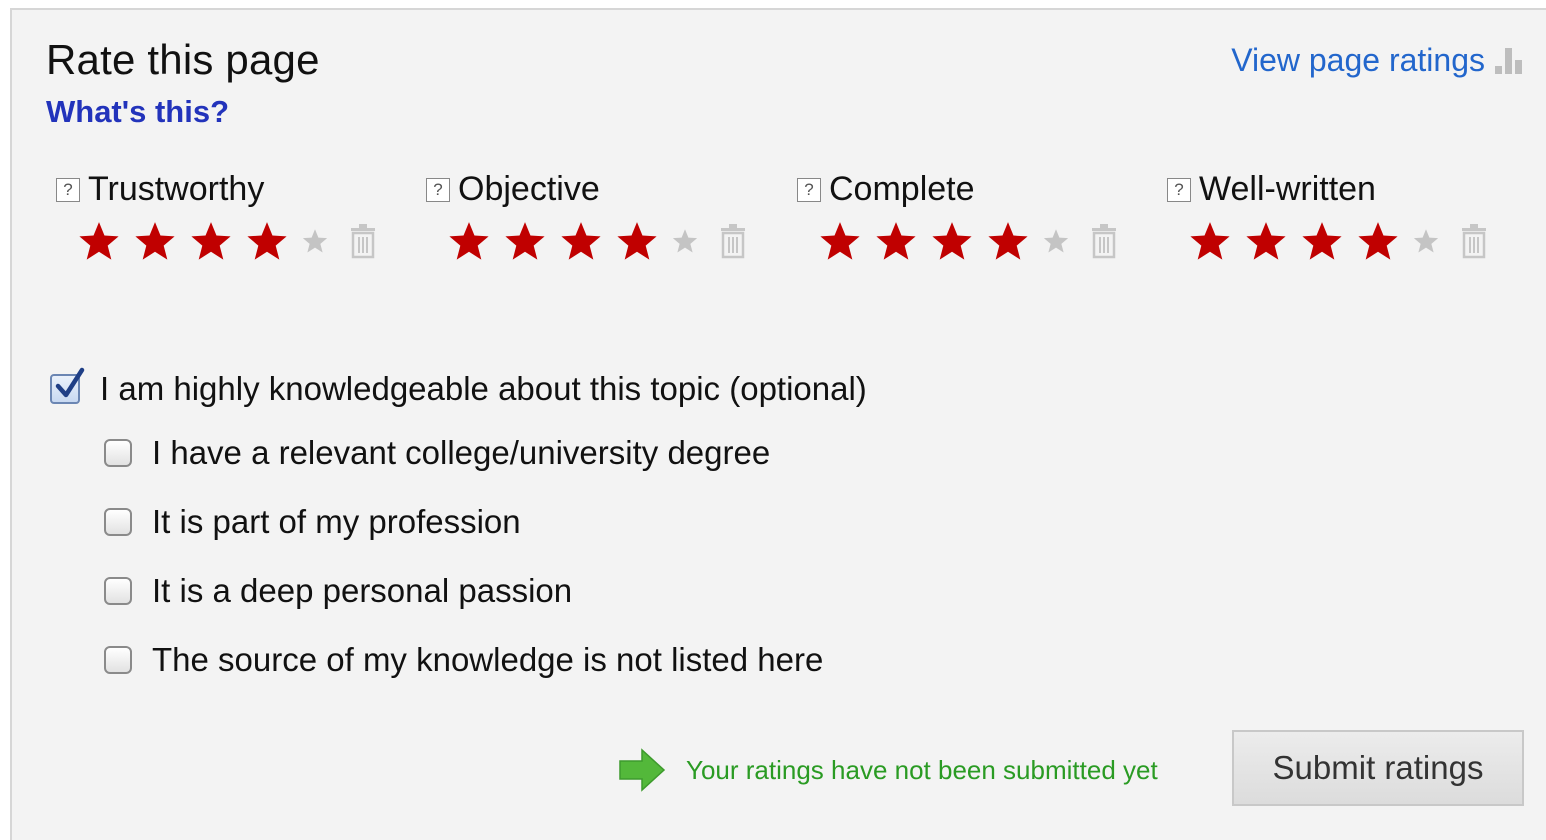 This screenshot has width=1546, height=840. What do you see at coordinates (70, 382) in the screenshot?
I see `checkmark-icon` at bounding box center [70, 382].